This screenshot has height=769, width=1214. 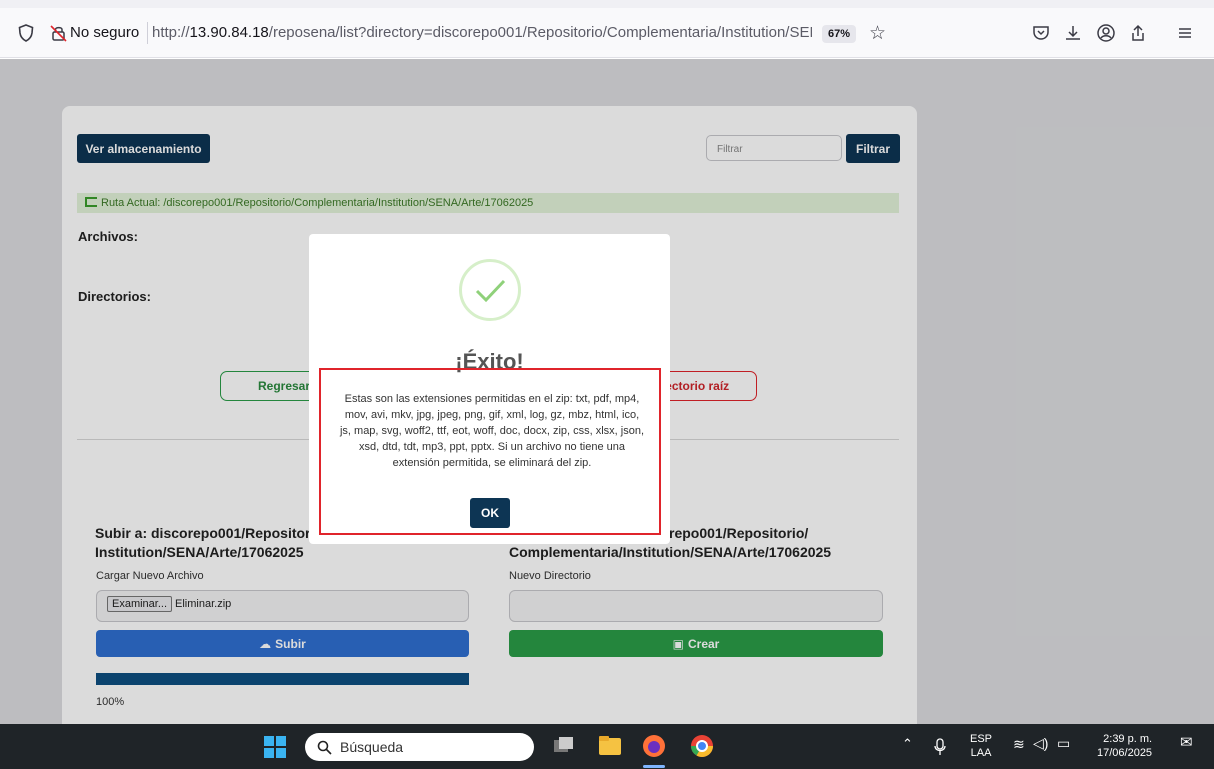 What do you see at coordinates (1019, 744) in the screenshot?
I see `wifi-icon: ≋` at bounding box center [1019, 744].